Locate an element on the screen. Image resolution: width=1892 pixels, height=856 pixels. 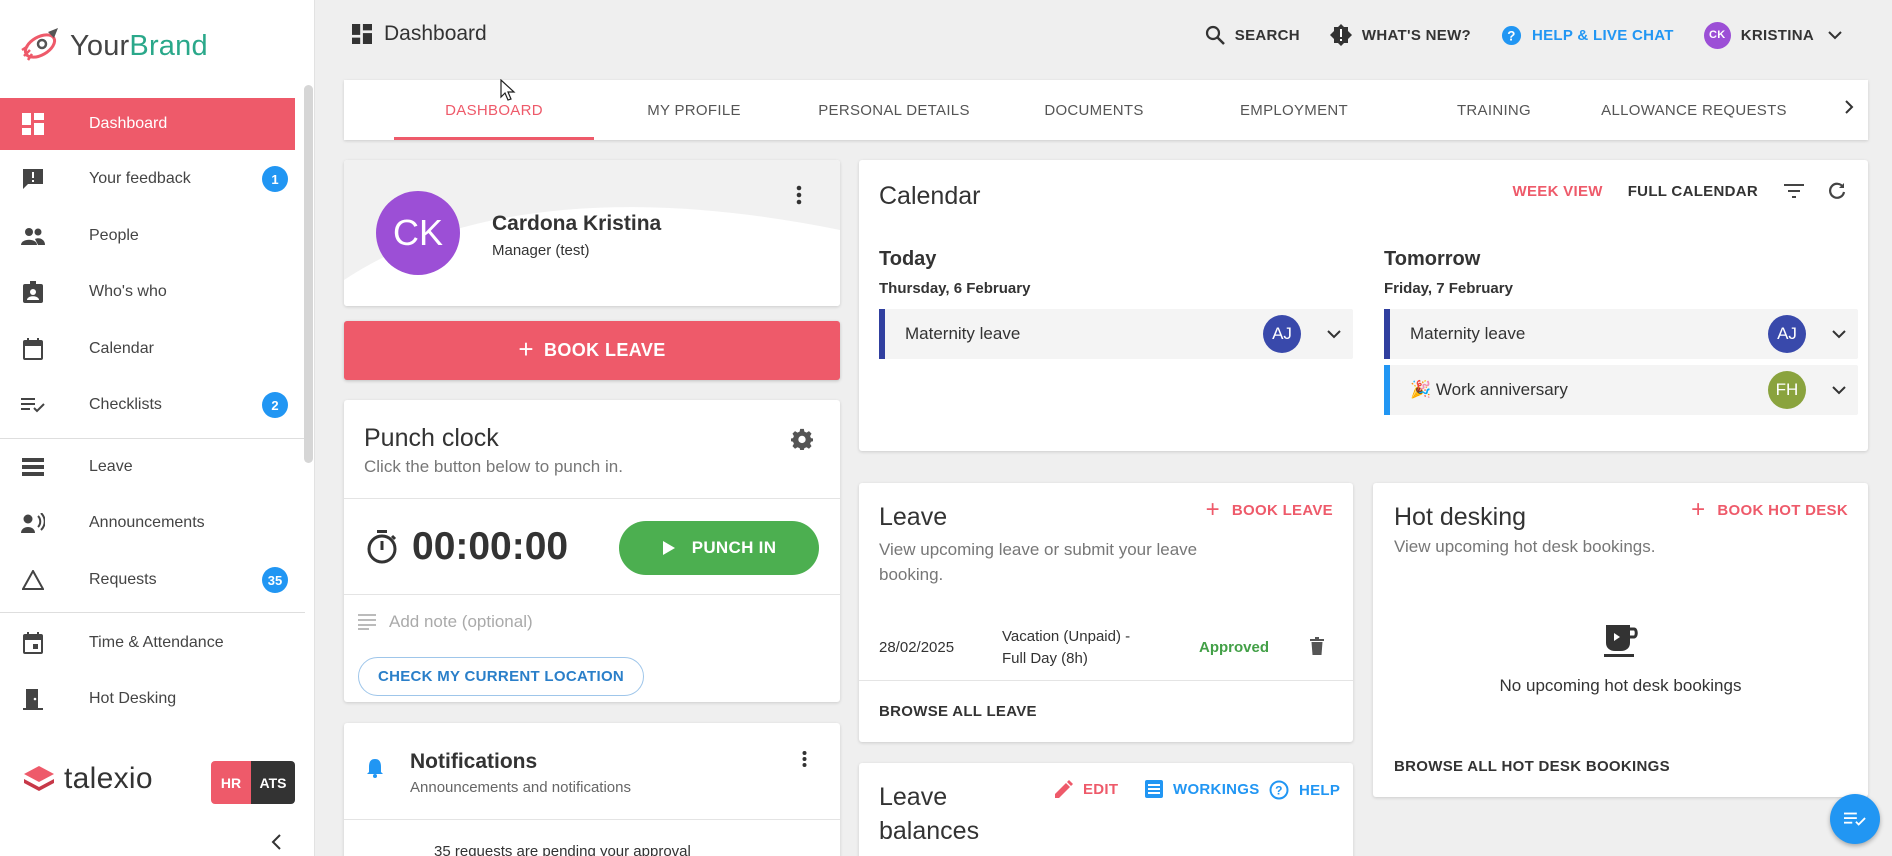
collapse-sidebar-button is located at coordinates (276, 842).